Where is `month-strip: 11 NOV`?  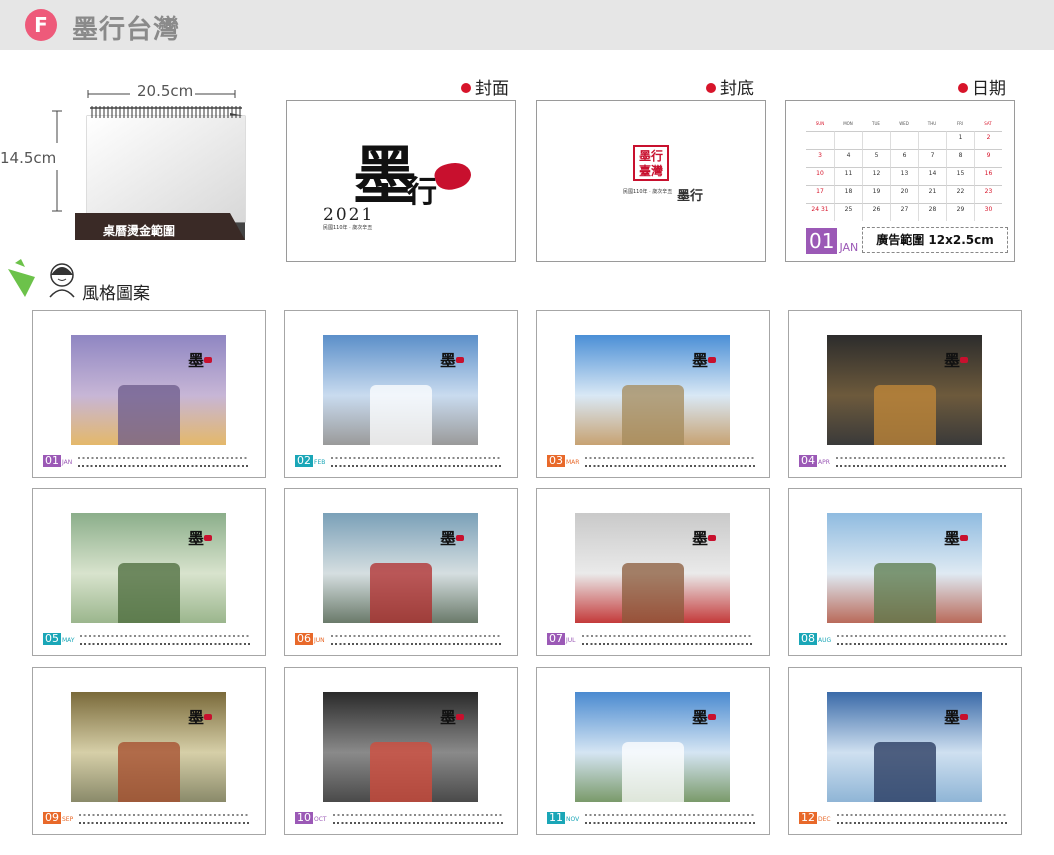 month-strip: 11 NOV is located at coordinates (654, 818).